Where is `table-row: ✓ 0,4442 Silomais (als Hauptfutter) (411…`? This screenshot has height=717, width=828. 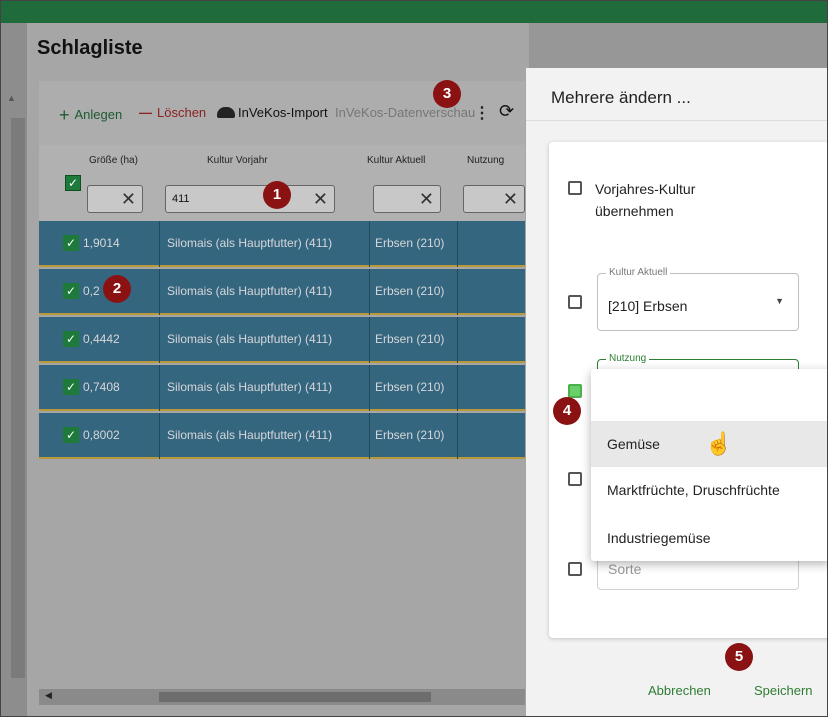 table-row: ✓ 0,4442 Silomais (als Hauptfutter) (411… is located at coordinates (282, 340).